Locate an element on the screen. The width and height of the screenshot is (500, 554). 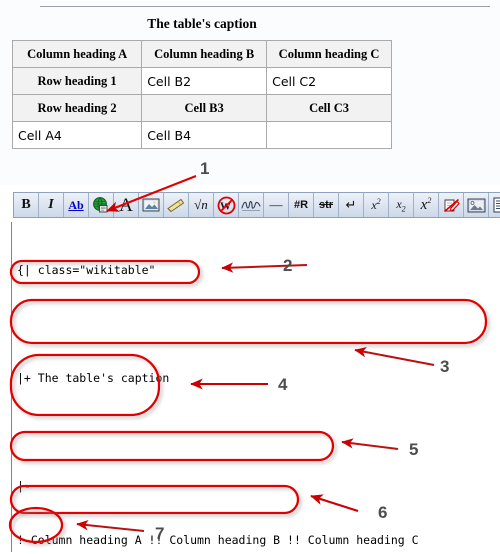
cell-b3: Cell B3 is located at coordinates (204, 108).